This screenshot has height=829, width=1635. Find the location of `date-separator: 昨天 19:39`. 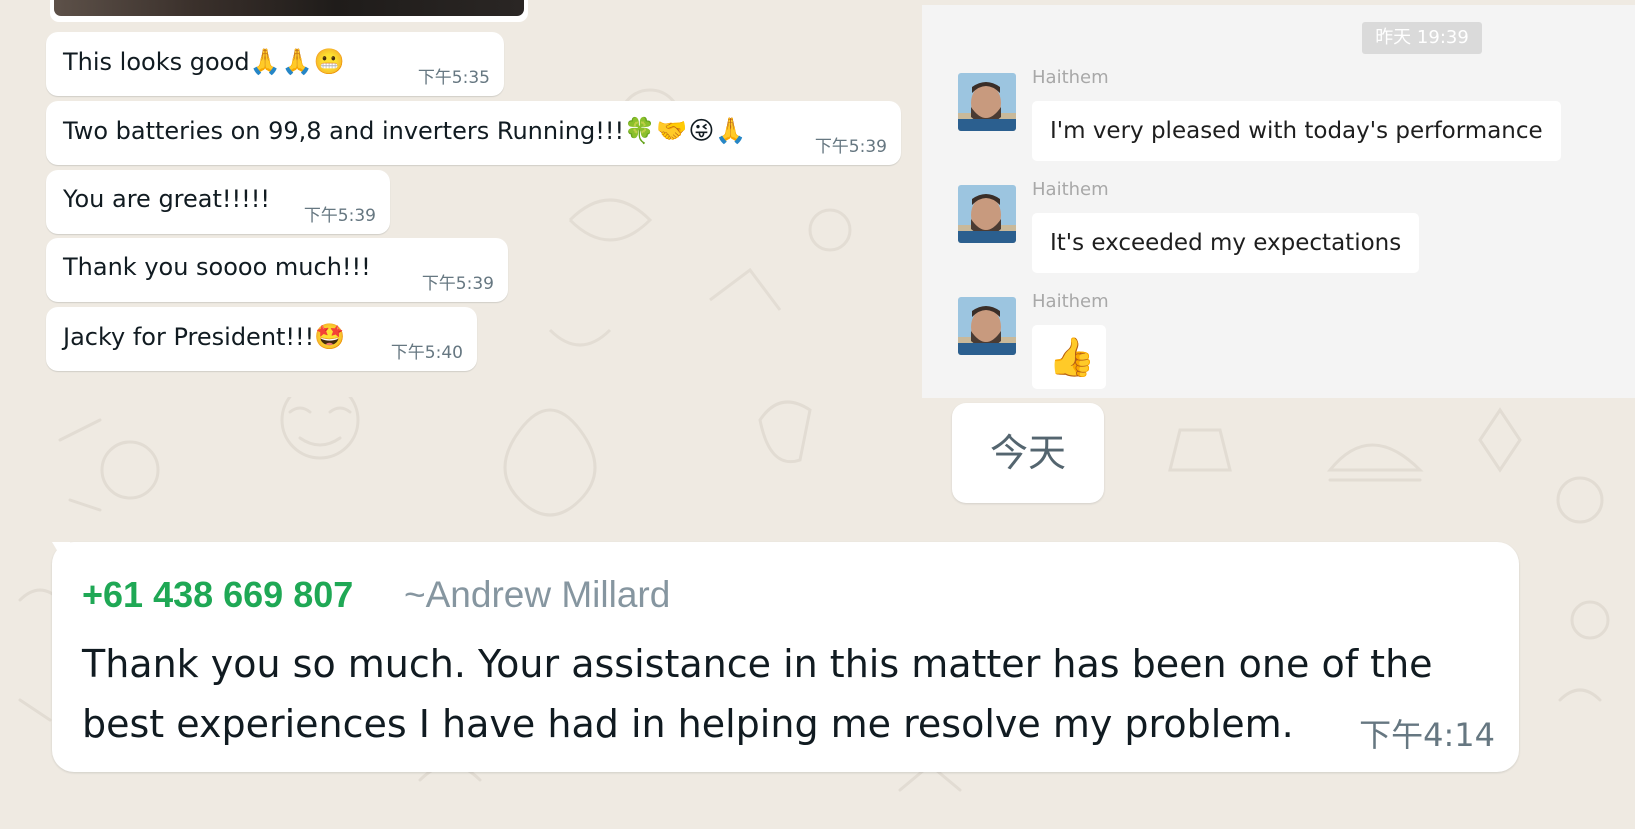

date-separator: 昨天 19:39 is located at coordinates (1422, 38).